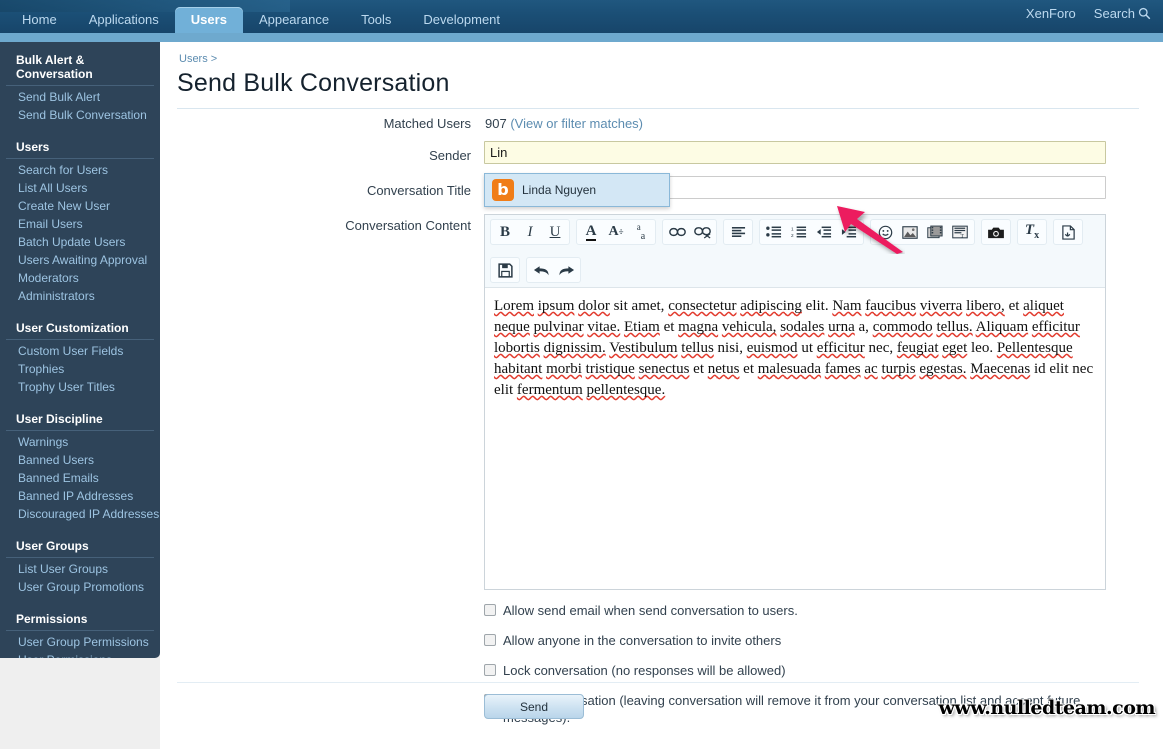 Image resolution: width=1163 pixels, height=749 pixels. Describe the element at coordinates (80, 296) in the screenshot. I see `sidebar-item-administrators: Administrators` at that location.